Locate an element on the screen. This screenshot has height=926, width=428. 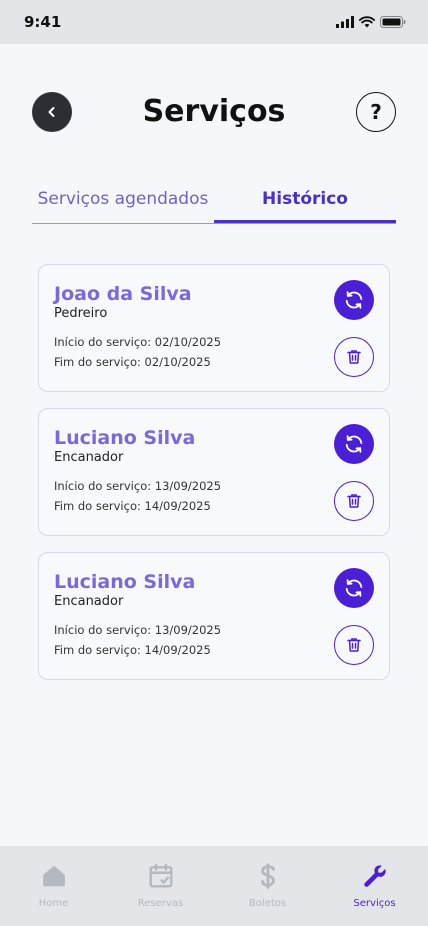
tab-historico: Histórico is located at coordinates (305, 201).